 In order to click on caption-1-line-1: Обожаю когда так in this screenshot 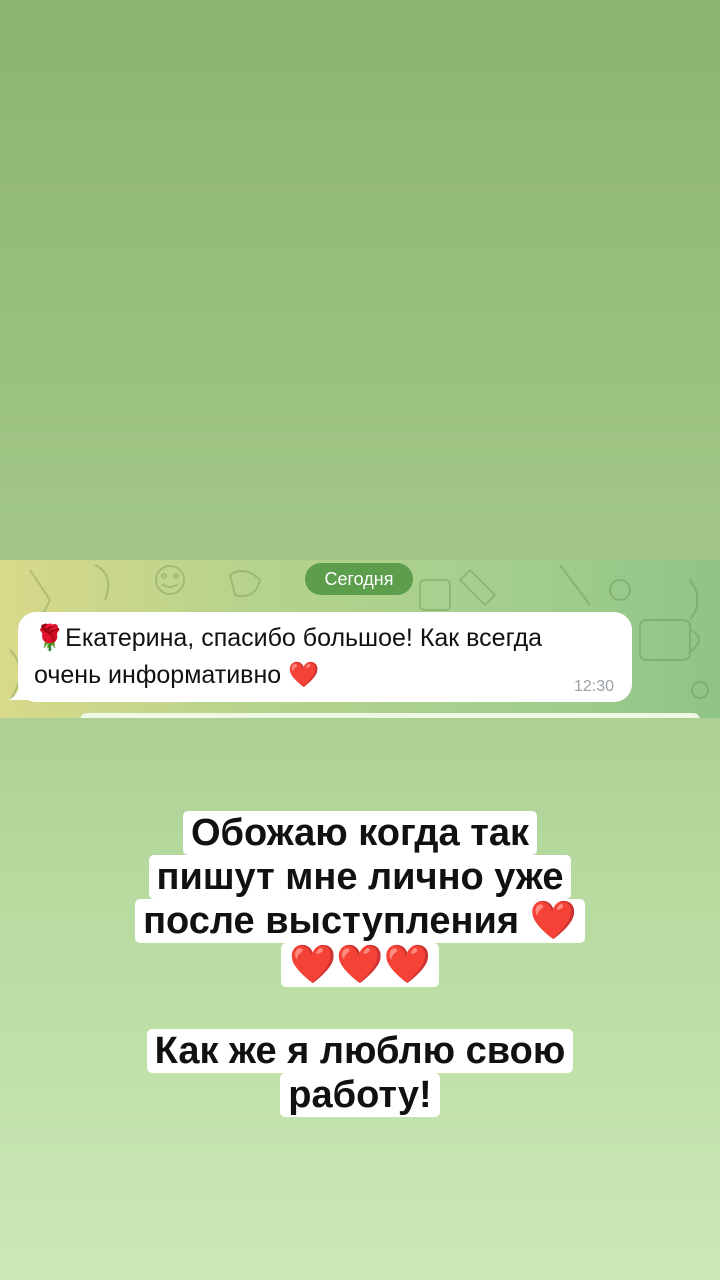, I will do `click(360, 833)`.